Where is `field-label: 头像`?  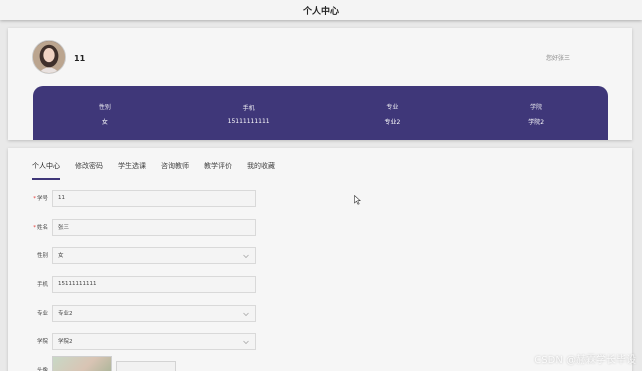 field-label: 头像 is located at coordinates (42, 369).